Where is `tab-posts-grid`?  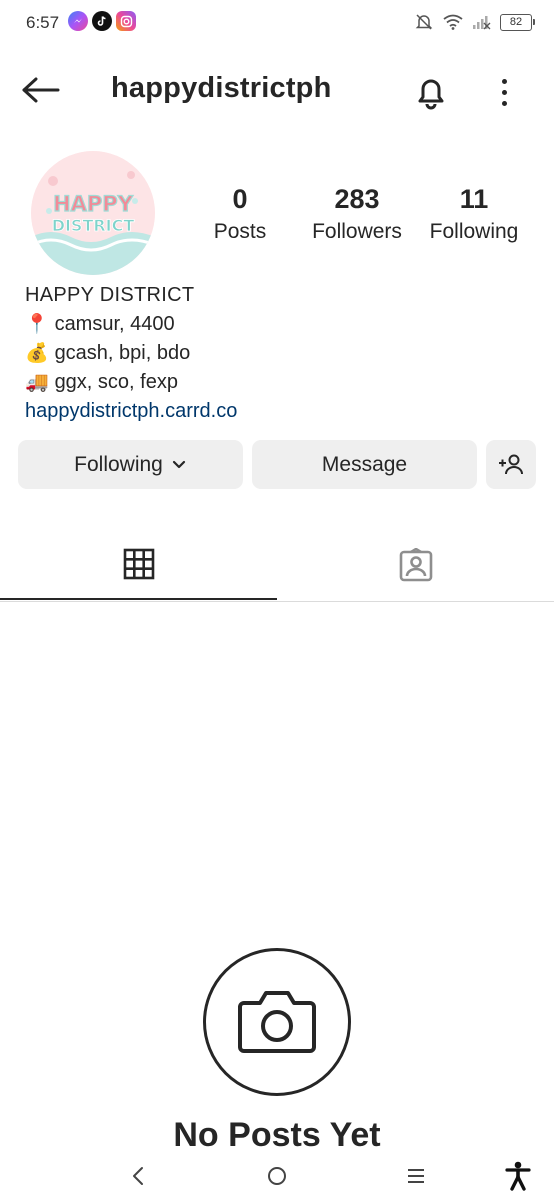 tab-posts-grid is located at coordinates (138, 565).